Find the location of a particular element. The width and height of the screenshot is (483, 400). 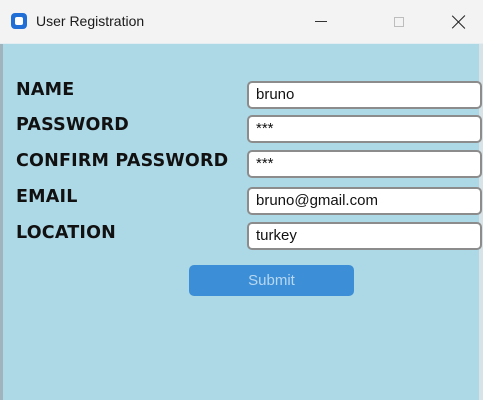

email-field: bruno@gmail.com is located at coordinates (364, 201).